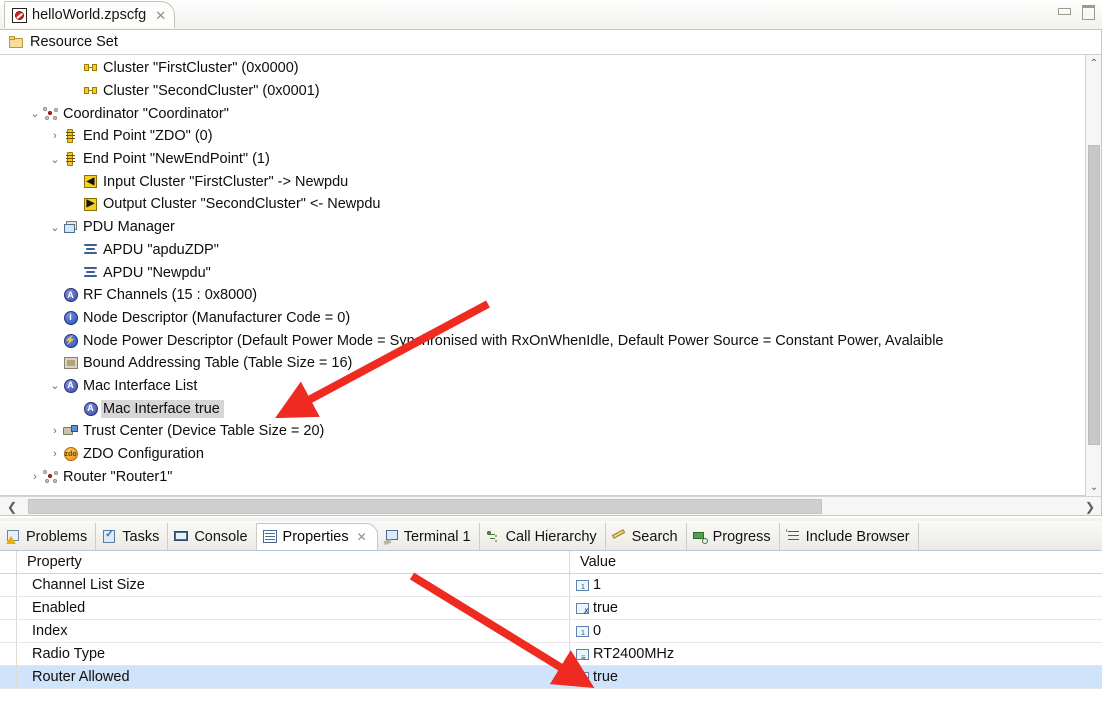 This screenshot has height=716, width=1102. I want to click on view-tab-terminal-1: Terminal 1, so click(429, 536).